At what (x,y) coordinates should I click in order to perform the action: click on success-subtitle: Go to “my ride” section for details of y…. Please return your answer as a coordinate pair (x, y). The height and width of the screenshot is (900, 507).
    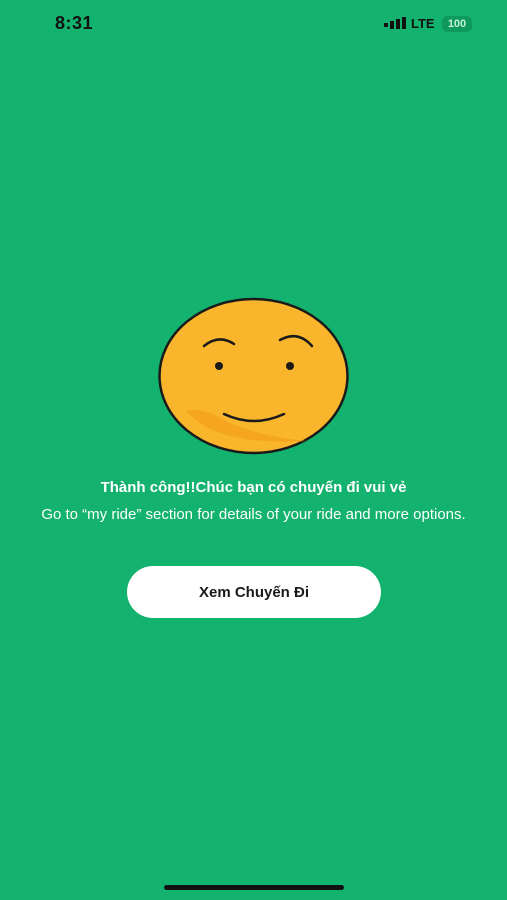
    Looking at the image, I should click on (253, 514).